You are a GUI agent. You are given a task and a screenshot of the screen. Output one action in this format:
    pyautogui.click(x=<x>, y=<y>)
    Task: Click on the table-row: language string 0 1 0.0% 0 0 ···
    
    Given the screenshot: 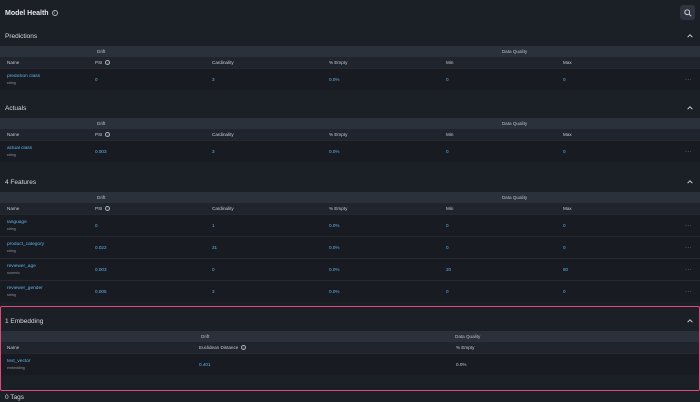 What is the action you would take?
    pyautogui.click(x=350, y=225)
    